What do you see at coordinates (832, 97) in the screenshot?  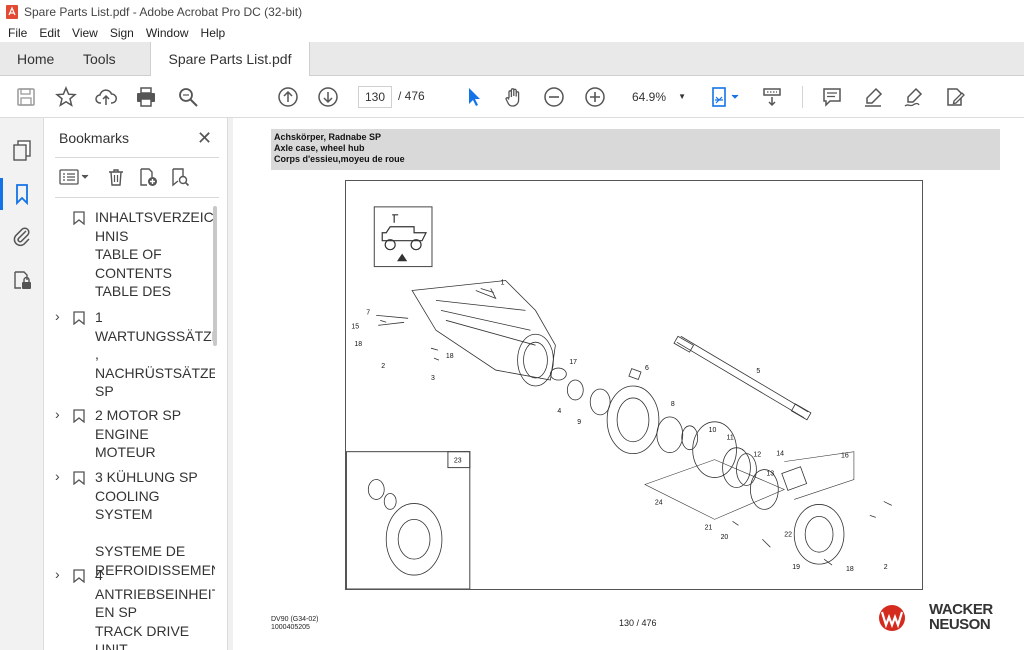 I see `comment-button` at bounding box center [832, 97].